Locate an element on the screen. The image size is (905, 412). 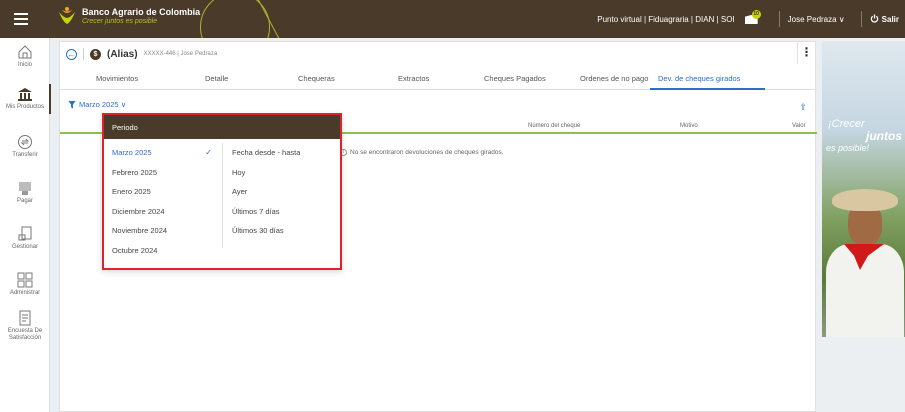
period-filter-label: Marzo 2025 ∨ is located at coordinates (103, 104).